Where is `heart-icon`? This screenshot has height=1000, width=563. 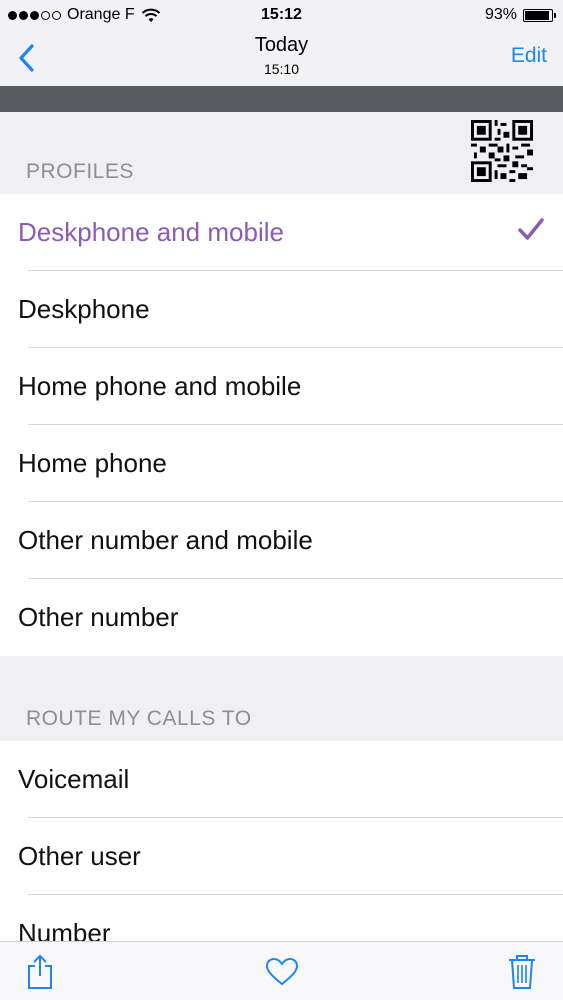
heart-icon is located at coordinates (282, 971).